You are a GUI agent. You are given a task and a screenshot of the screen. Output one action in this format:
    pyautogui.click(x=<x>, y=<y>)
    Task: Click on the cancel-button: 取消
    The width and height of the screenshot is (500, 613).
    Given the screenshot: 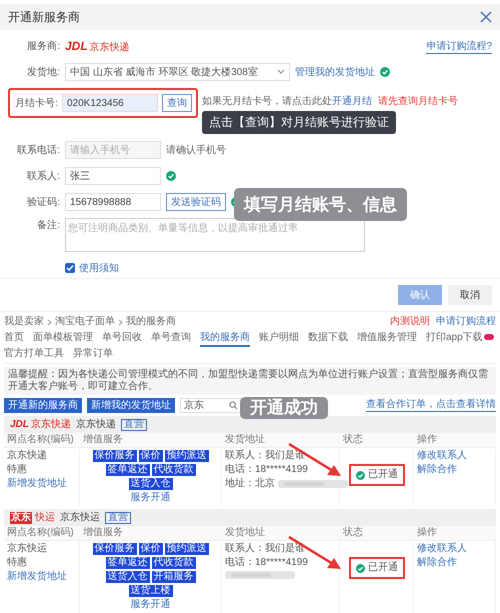 What is the action you would take?
    pyautogui.click(x=470, y=295)
    